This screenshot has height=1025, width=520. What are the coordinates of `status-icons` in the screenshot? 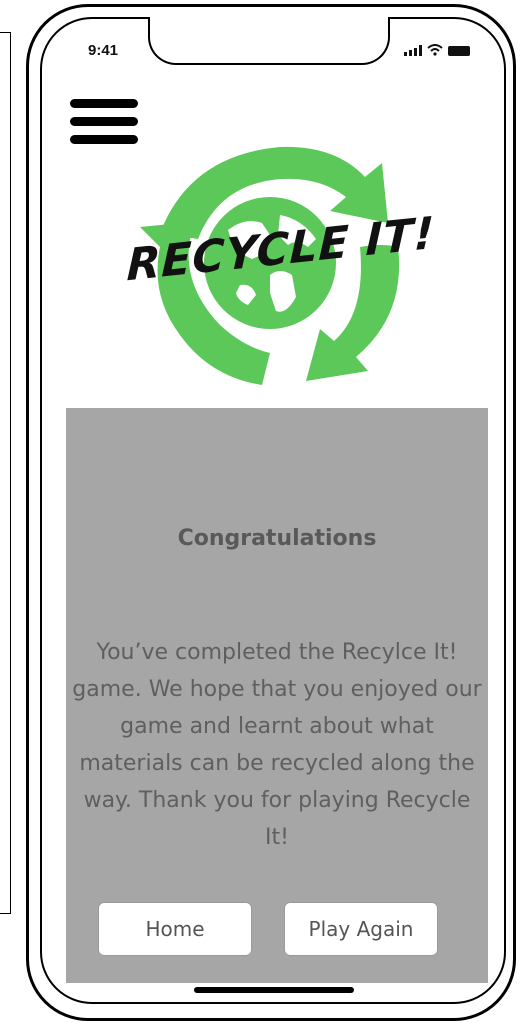 It's located at (437, 50).